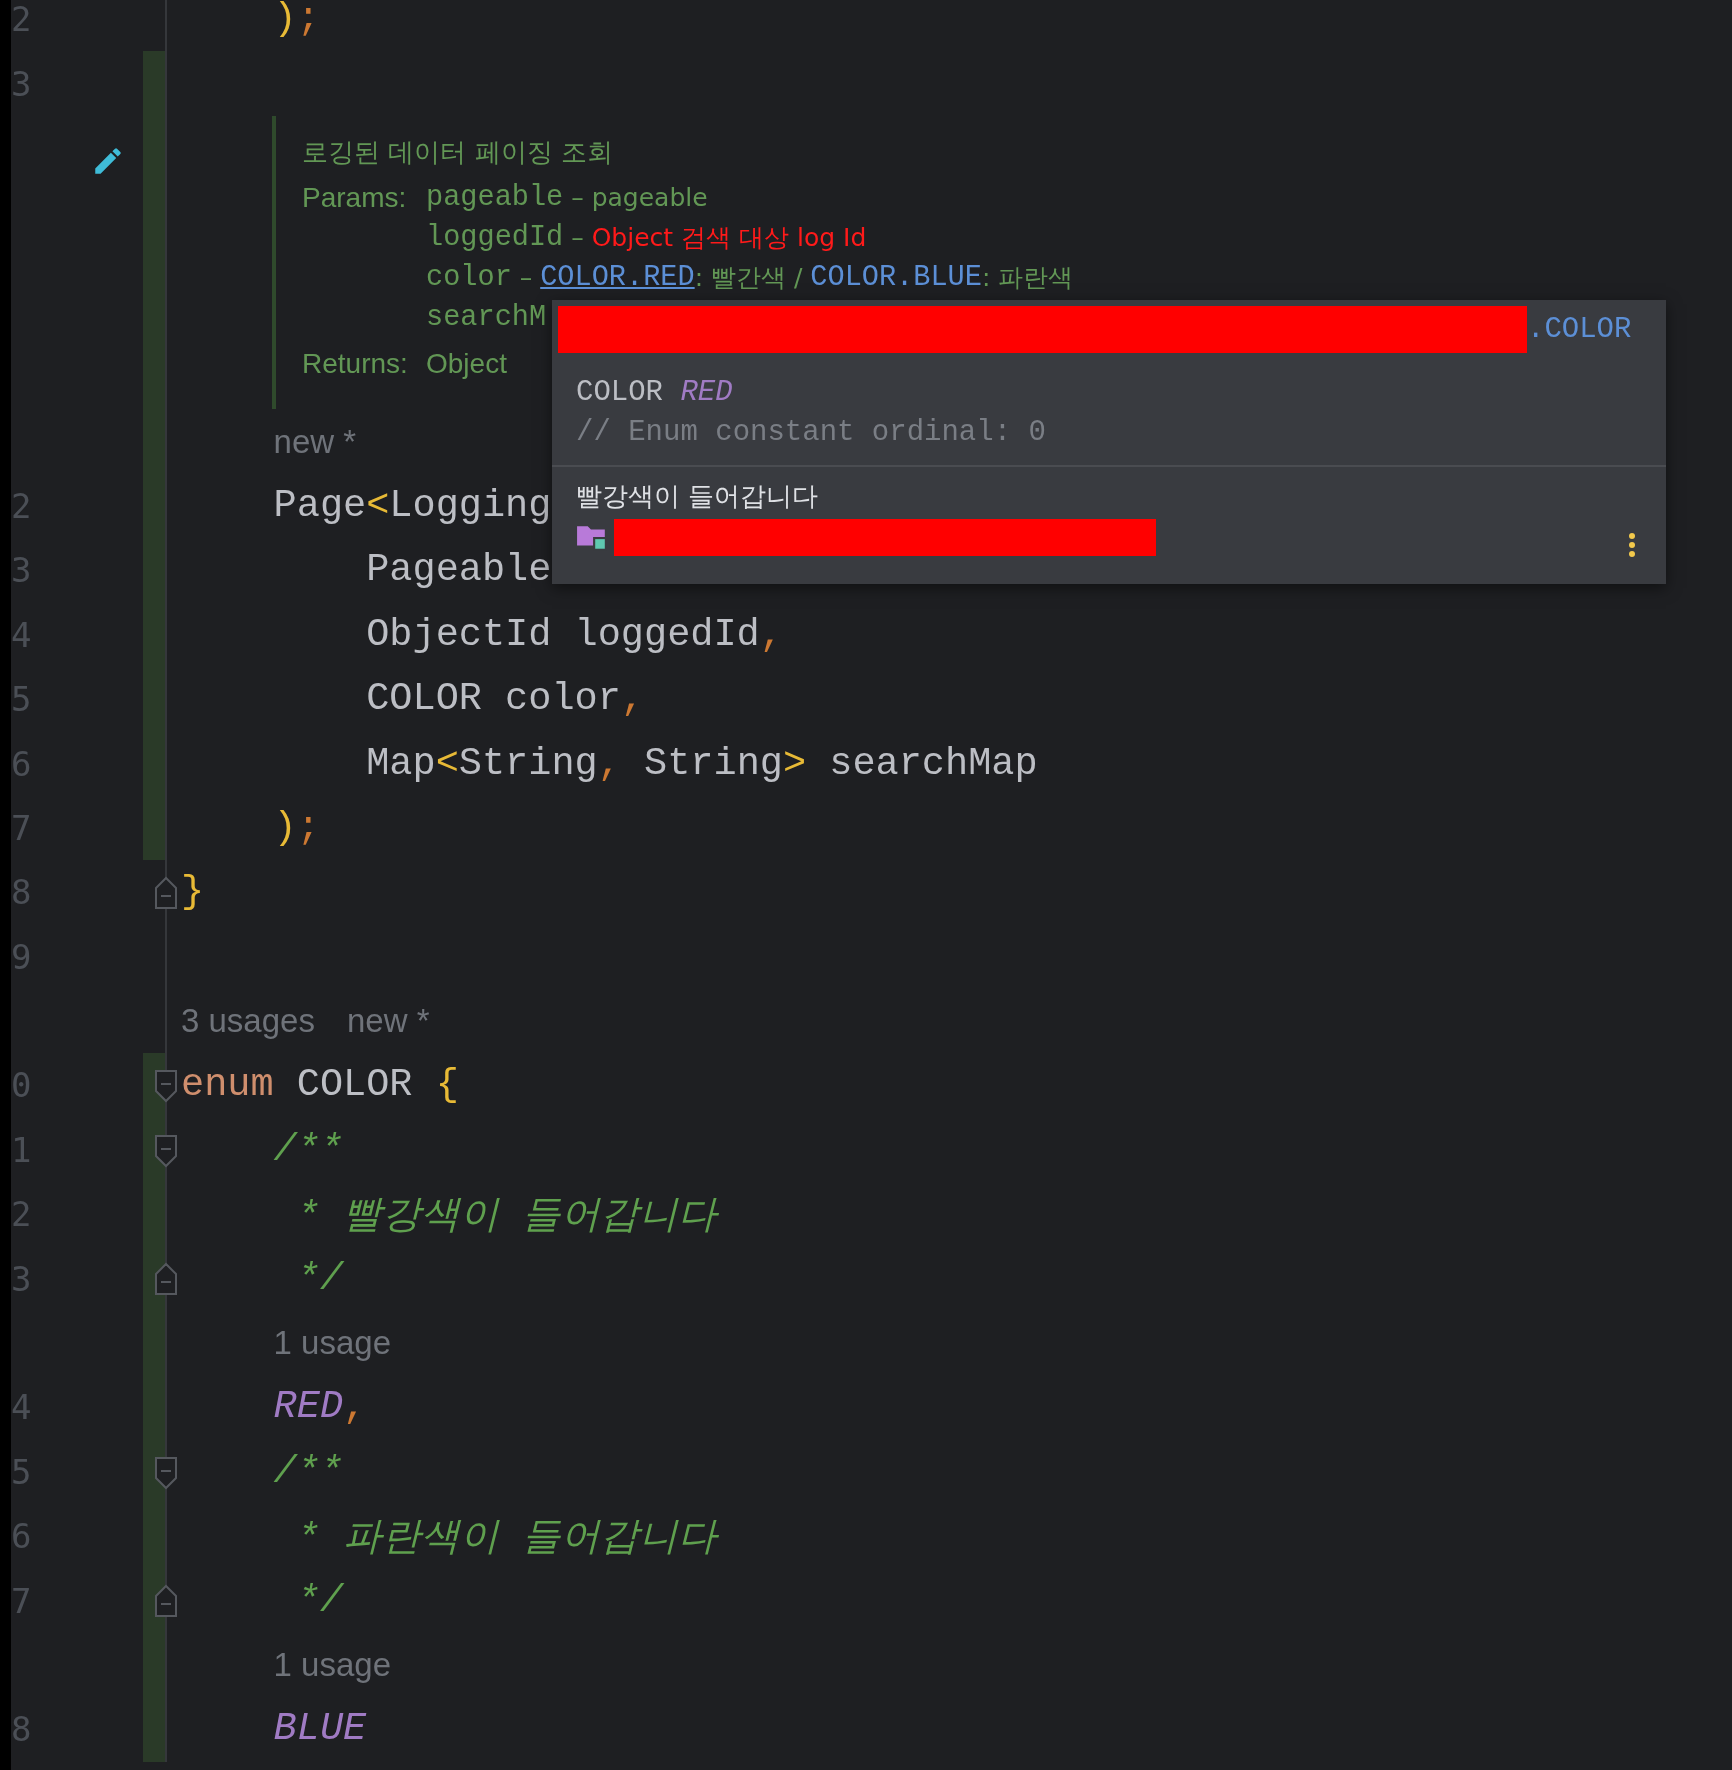  I want to click on usage-hint: 3 usages, so click(248, 1021).